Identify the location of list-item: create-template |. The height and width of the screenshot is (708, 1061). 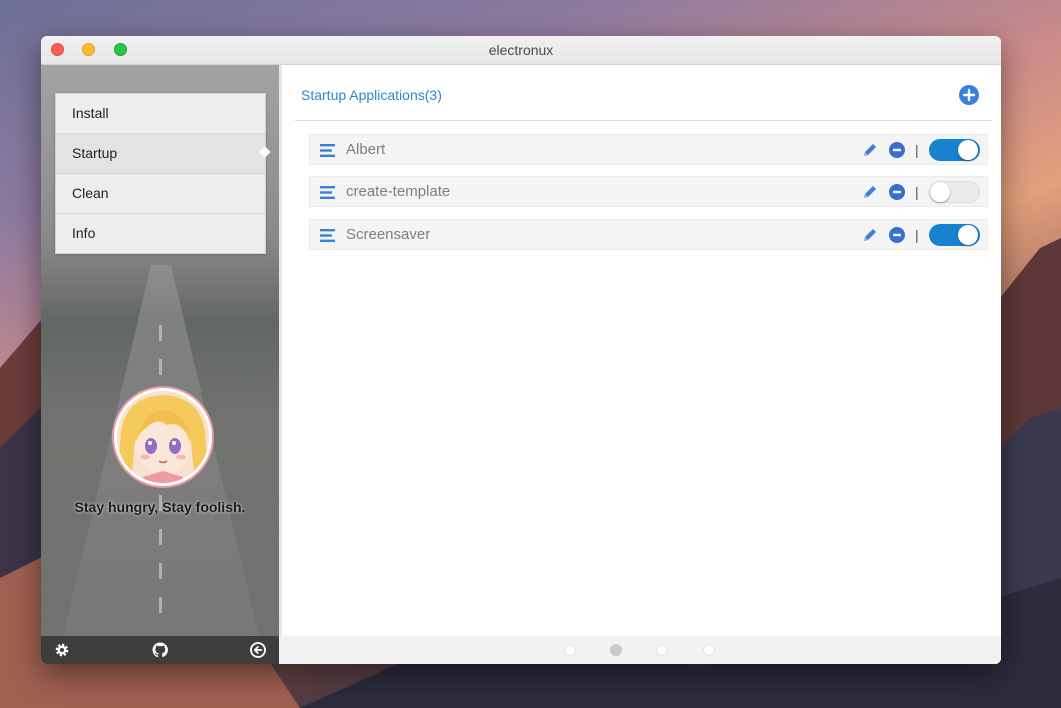
(648, 191).